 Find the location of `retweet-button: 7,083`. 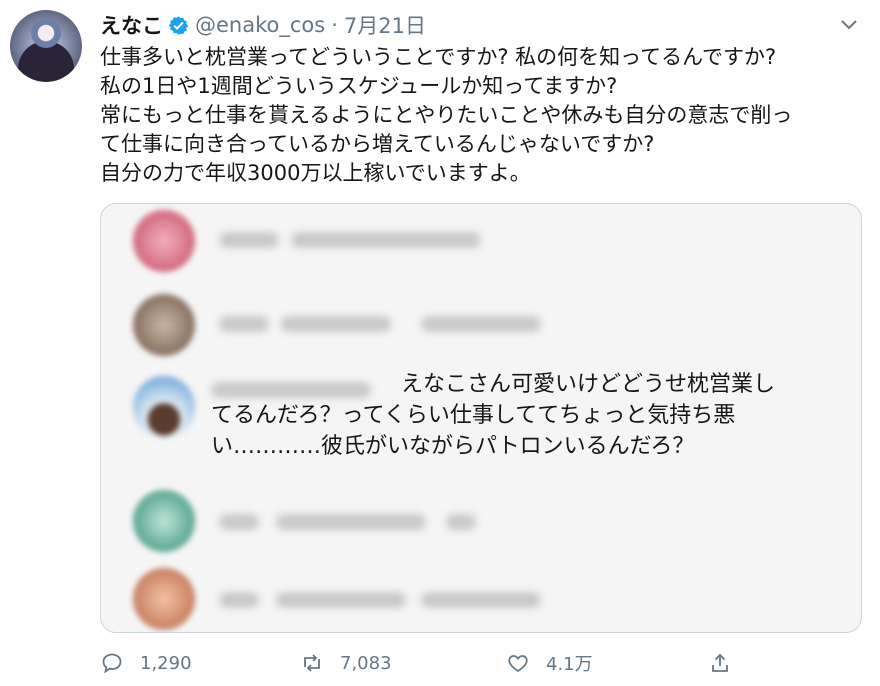

retweet-button: 7,083 is located at coordinates (346, 663).